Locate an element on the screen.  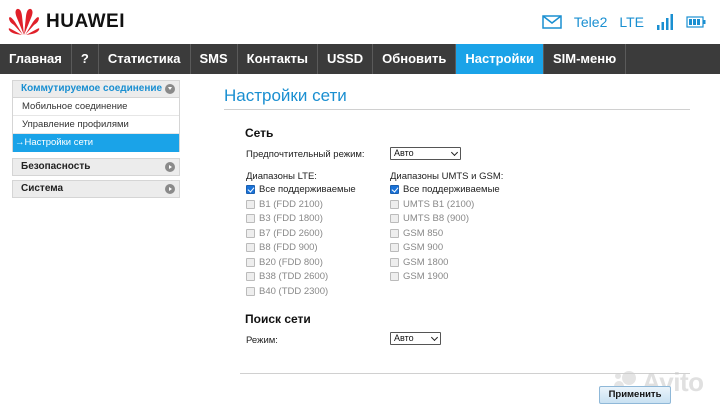
checkbox-label: GSM 850 is located at coordinates (423, 233).